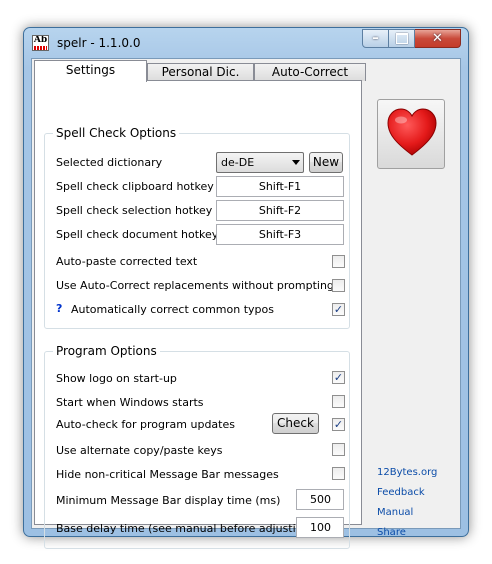 Image resolution: width=492 pixels, height=564 pixels. Describe the element at coordinates (395, 512) in the screenshot. I see `link-manual: Manual` at that location.